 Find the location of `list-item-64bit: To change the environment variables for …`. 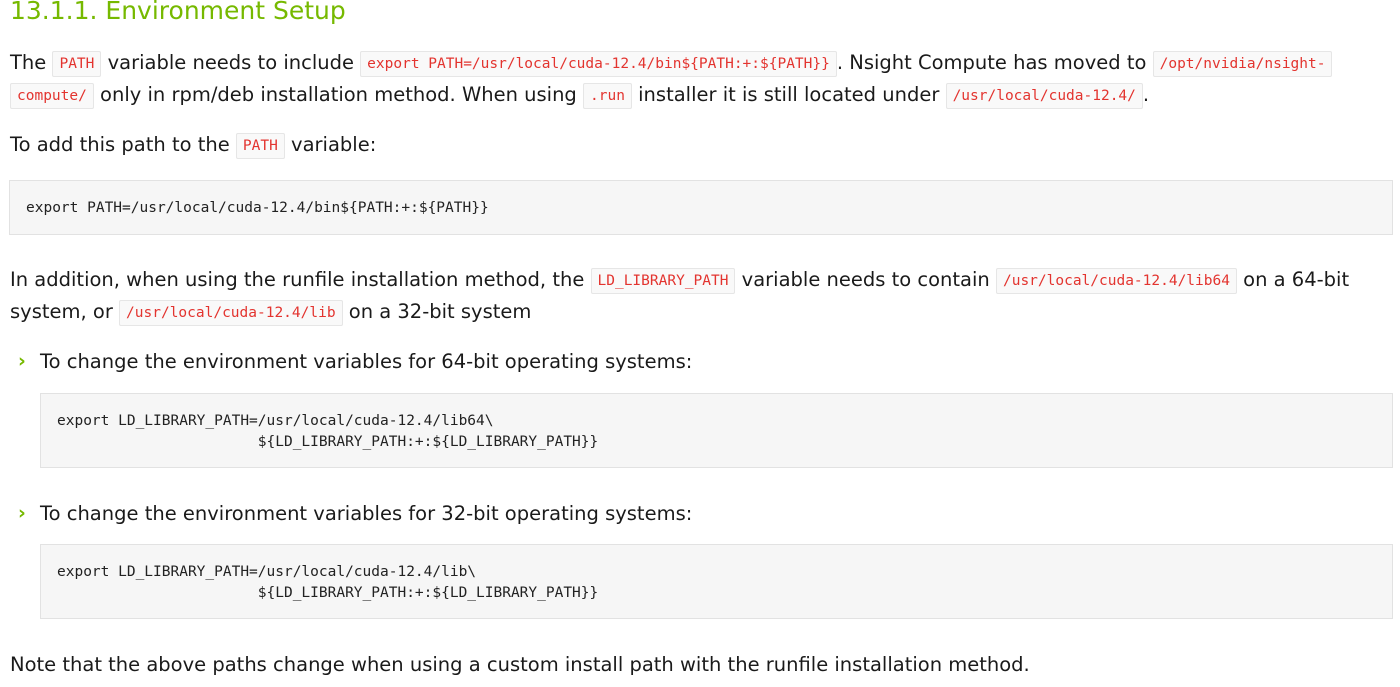

list-item-64bit: To change the environment variables for … is located at coordinates (366, 361).